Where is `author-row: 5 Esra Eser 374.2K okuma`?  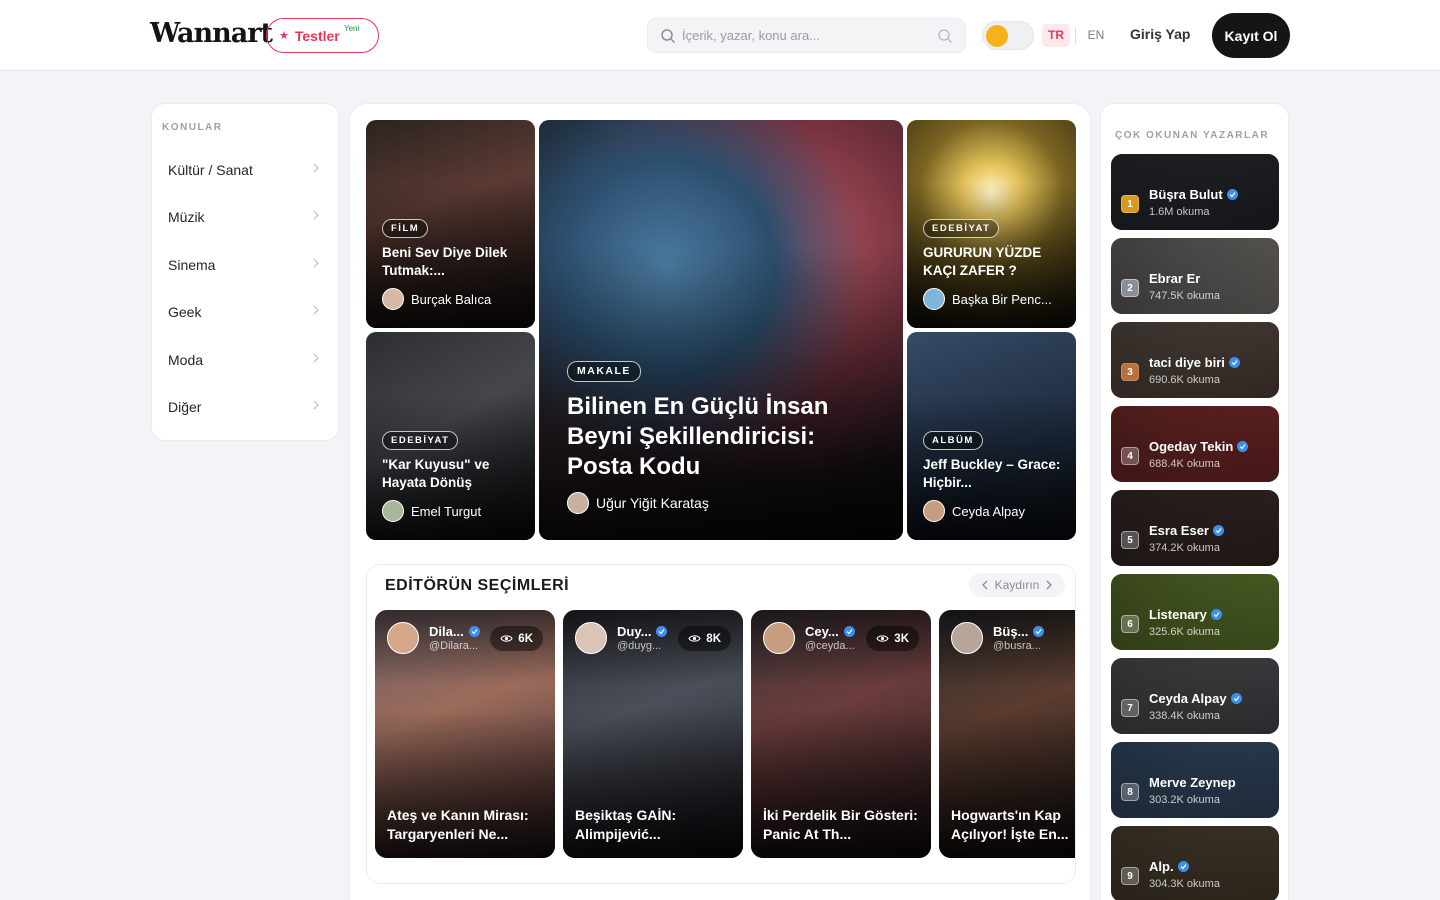 author-row: 5 Esra Eser 374.2K okuma is located at coordinates (1195, 528).